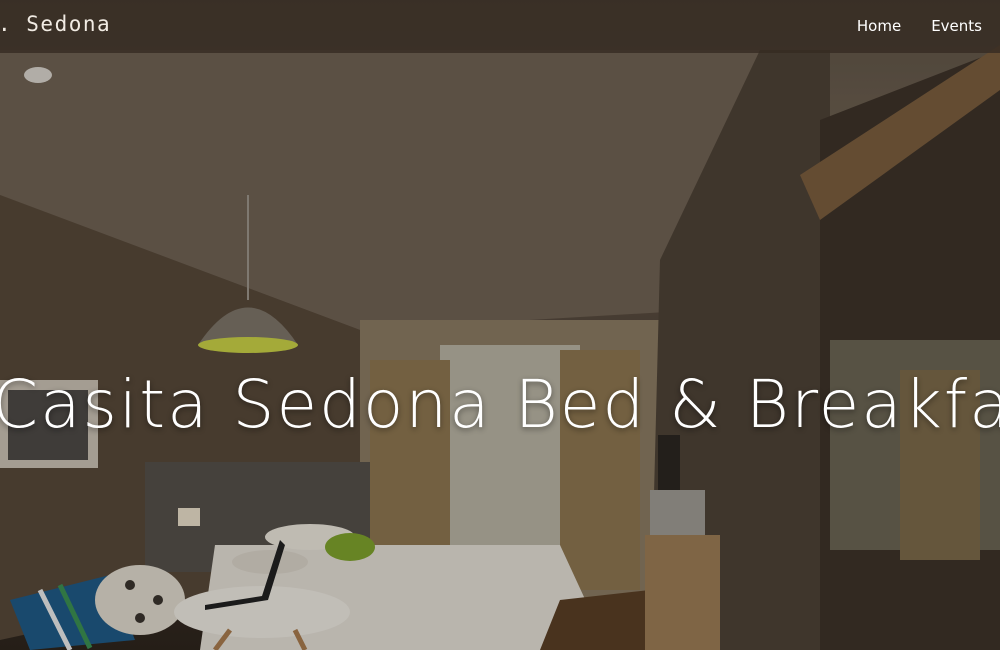  What do you see at coordinates (879, 26) in the screenshot?
I see `nav-link-home: Home` at bounding box center [879, 26].